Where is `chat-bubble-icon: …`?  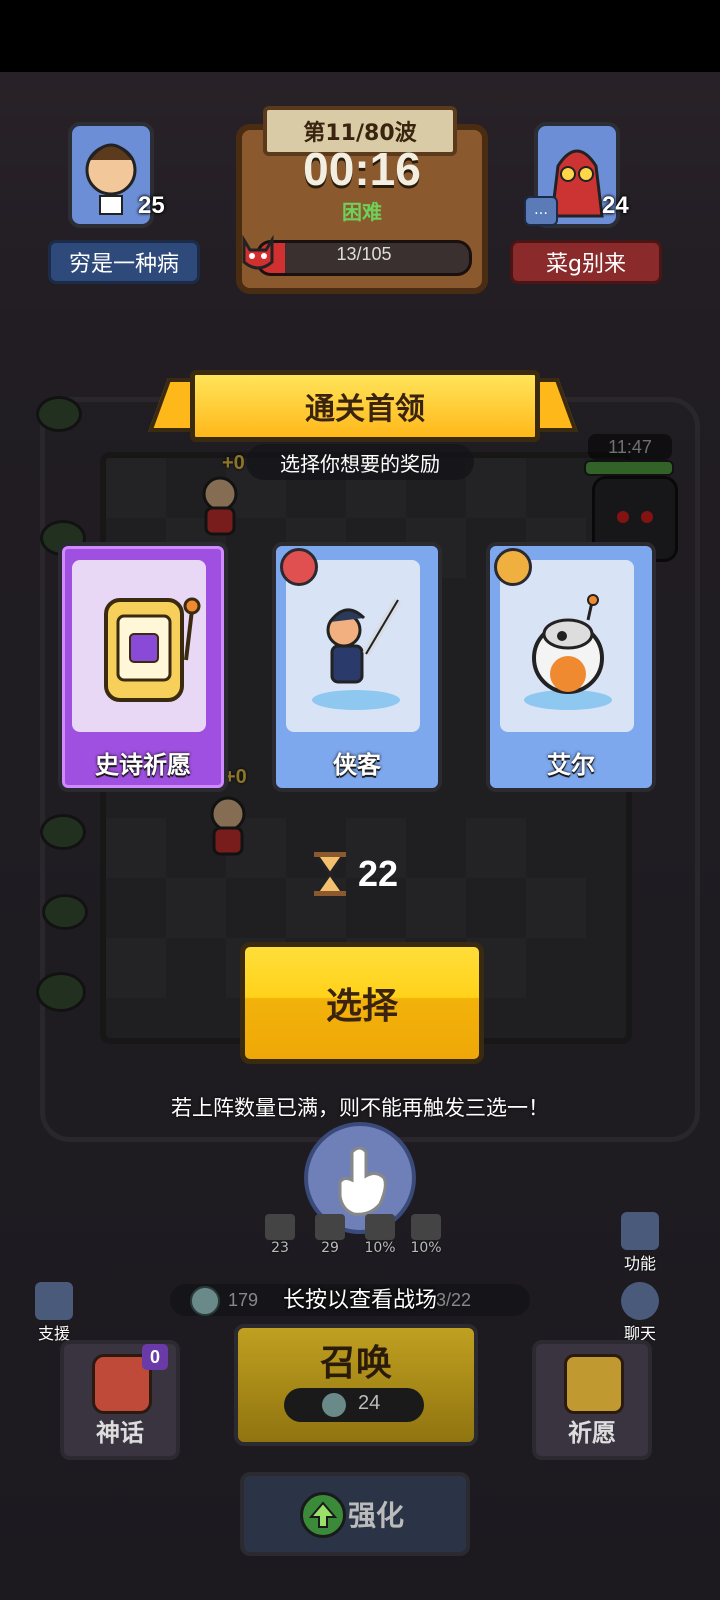
chat-bubble-icon: … is located at coordinates (541, 211).